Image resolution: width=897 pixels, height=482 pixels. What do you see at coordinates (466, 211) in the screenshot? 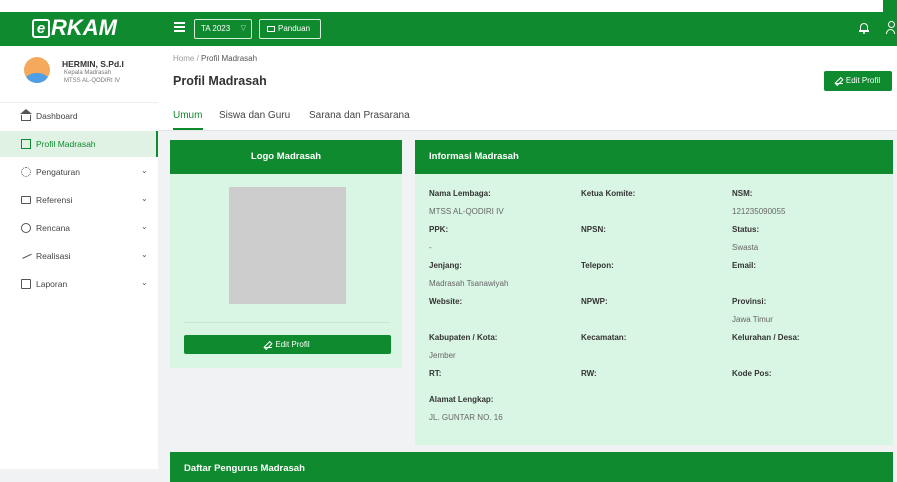
I see `field-value-nama-lembaga: MTSS AL-QODIRI IV` at bounding box center [466, 211].